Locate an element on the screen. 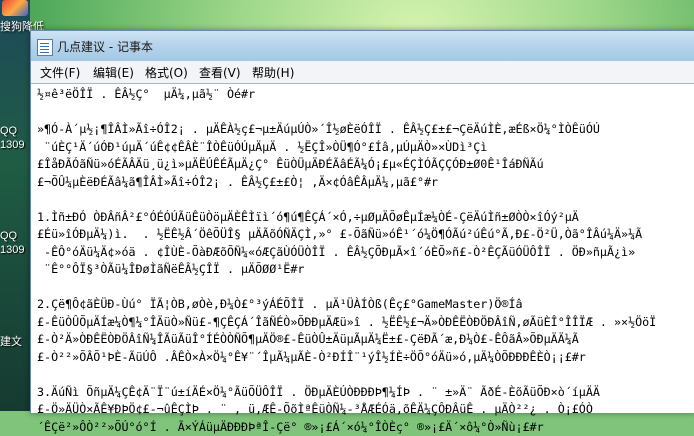 This screenshot has height=436, width=694. desktop-item-qq-2-number: 1309 is located at coordinates (12, 250).